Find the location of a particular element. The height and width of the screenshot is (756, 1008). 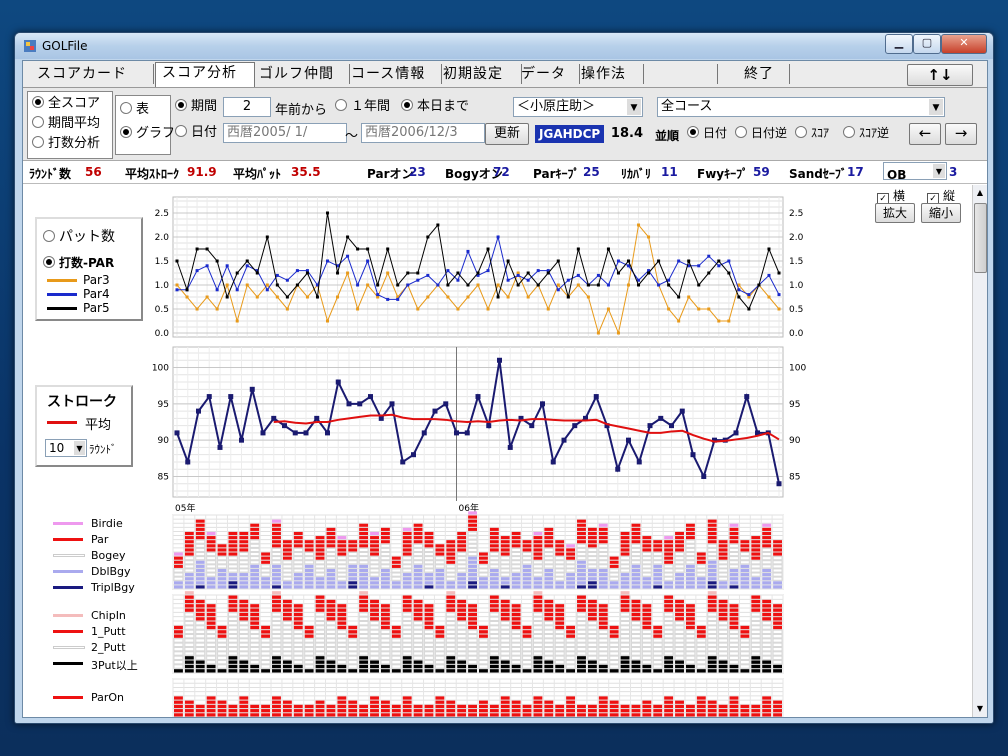

tab-score-analysis: スコア分析 is located at coordinates (205, 74).